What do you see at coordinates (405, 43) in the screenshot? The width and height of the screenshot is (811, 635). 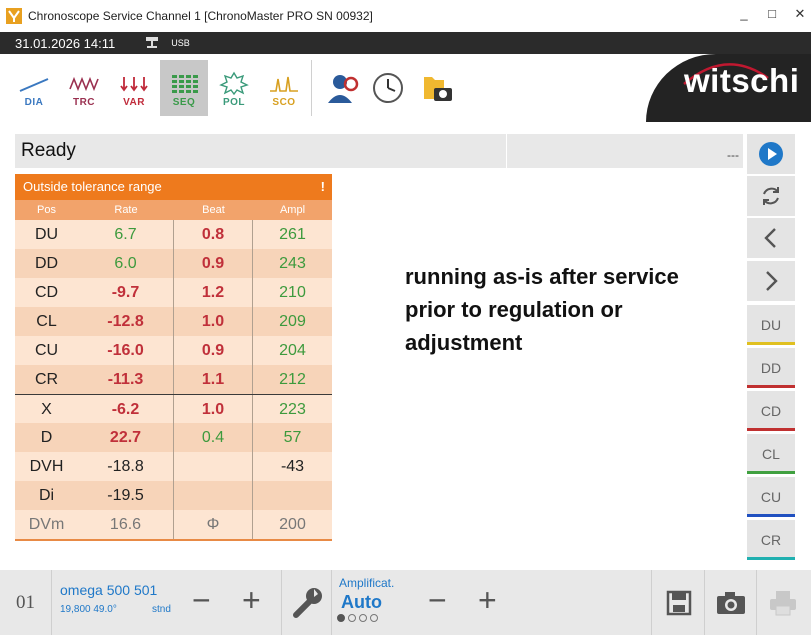 I see `status-bar: 31.01.2026 14:11 USB` at bounding box center [405, 43].